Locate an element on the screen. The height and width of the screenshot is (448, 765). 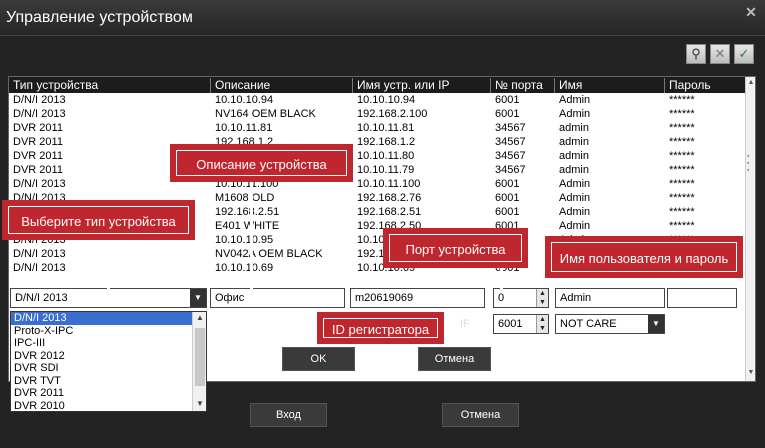
annotation-type: Выберите тип устройства is located at coordinates (98, 220).